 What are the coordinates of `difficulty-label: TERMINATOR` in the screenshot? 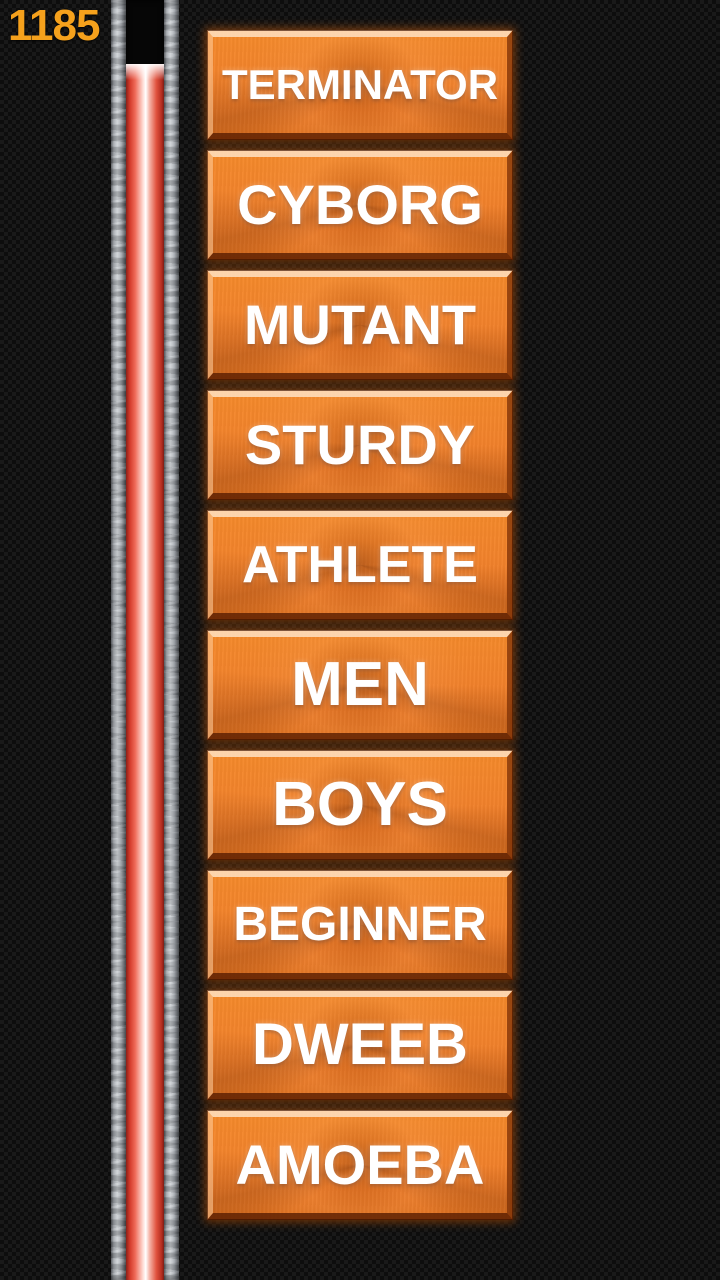 It's located at (360, 84).